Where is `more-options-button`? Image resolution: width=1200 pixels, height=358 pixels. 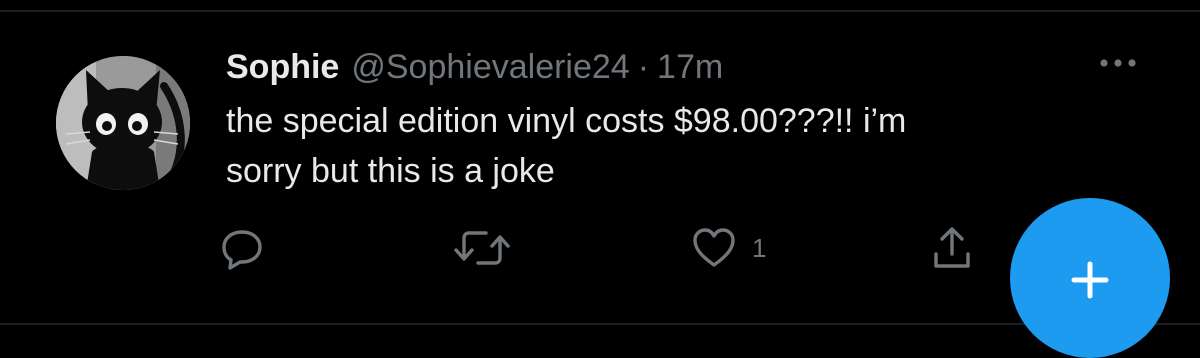
more-options-button is located at coordinates (1118, 63).